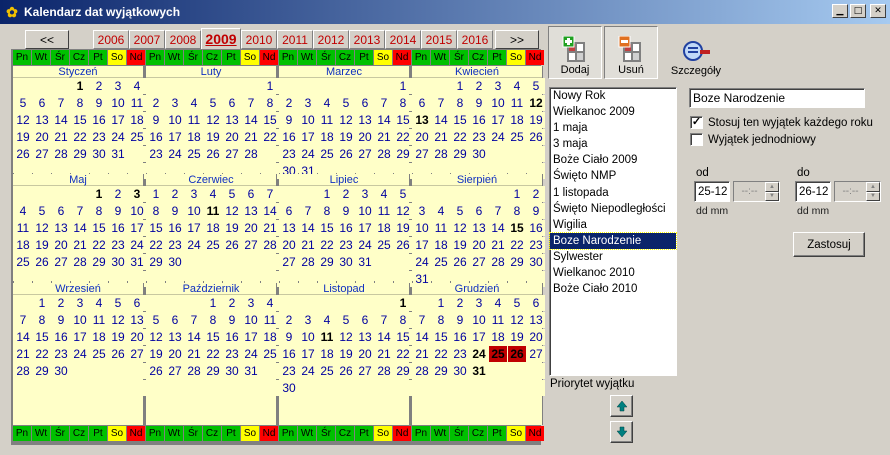 The height and width of the screenshot is (455, 890). Describe the element at coordinates (631, 52) in the screenshot. I see `remove-button: Usuń` at that location.